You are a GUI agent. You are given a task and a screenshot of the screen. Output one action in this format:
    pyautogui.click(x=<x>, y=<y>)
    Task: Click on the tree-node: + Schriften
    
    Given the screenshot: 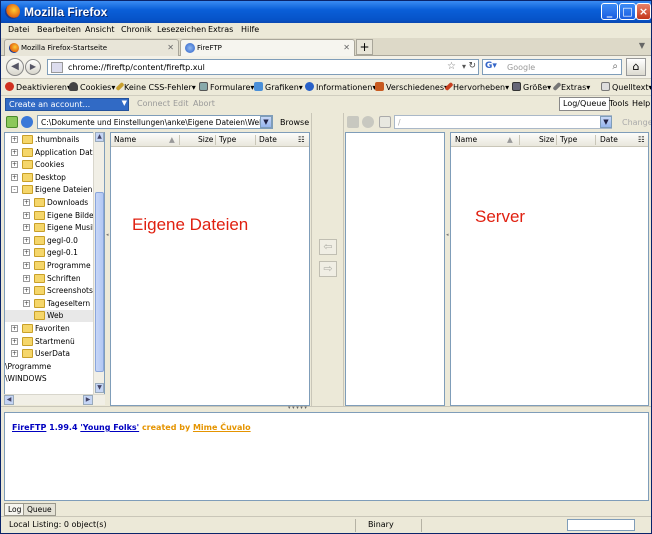 What is the action you would take?
    pyautogui.click(x=54, y=279)
    